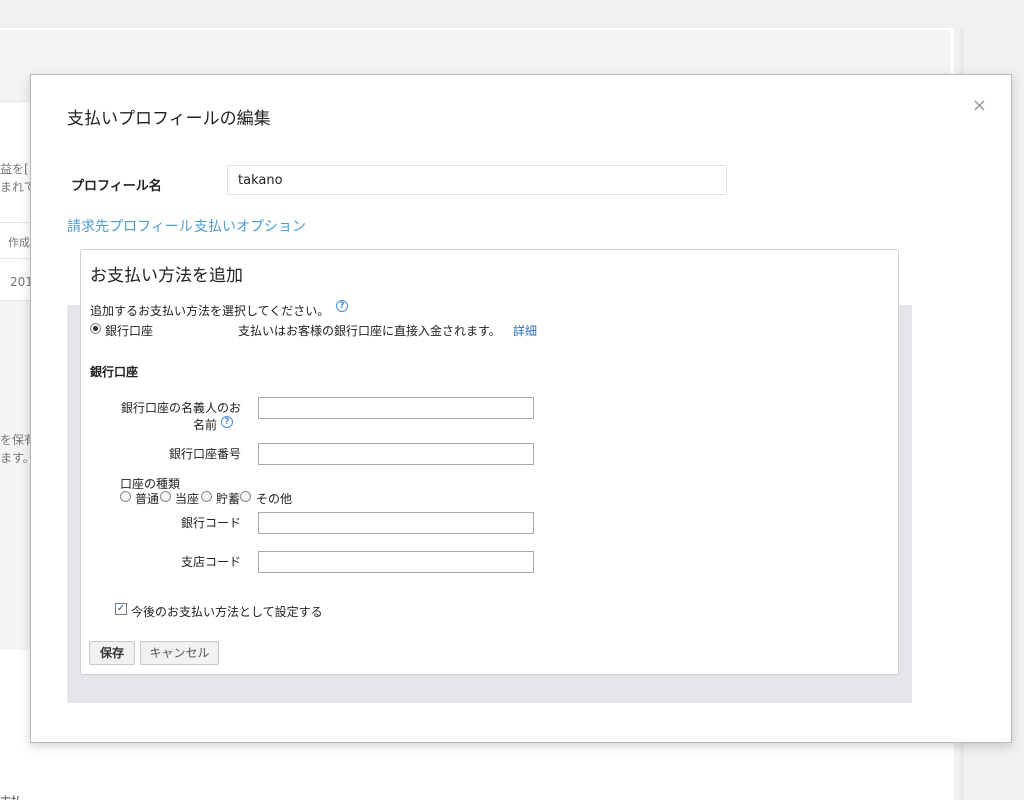 This screenshot has width=1024, height=800. Describe the element at coordinates (204, 454) in the screenshot. I see `account-number-label: 銀行口座番号` at that location.